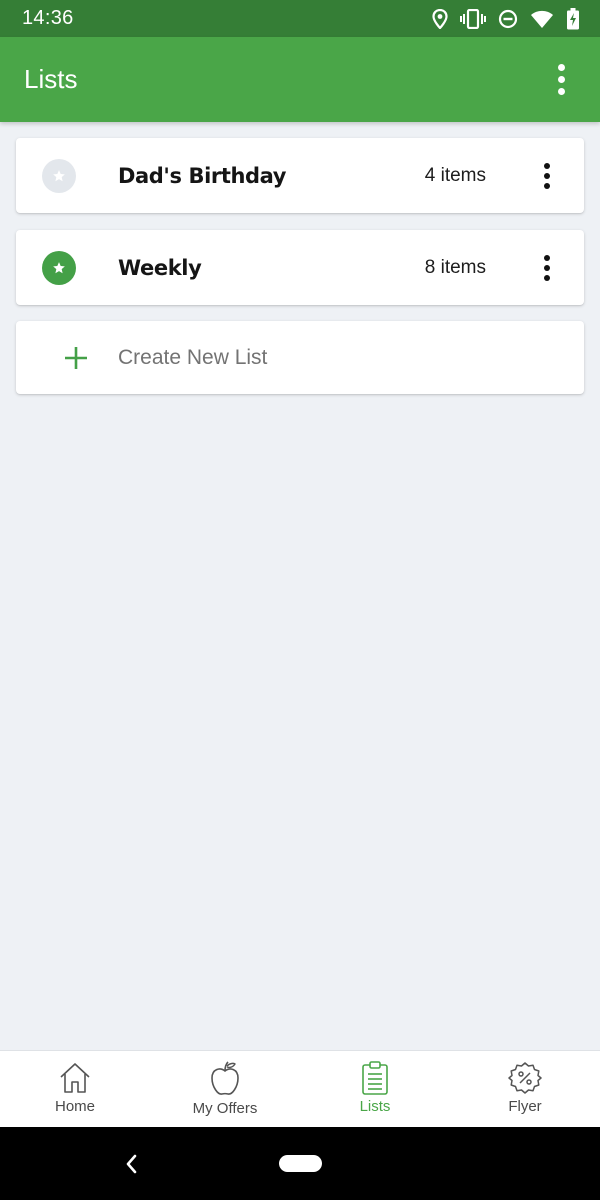 The image size is (600, 1200). Describe the element at coordinates (193, 357) in the screenshot. I see `create-new-list-label: Create New List` at that location.